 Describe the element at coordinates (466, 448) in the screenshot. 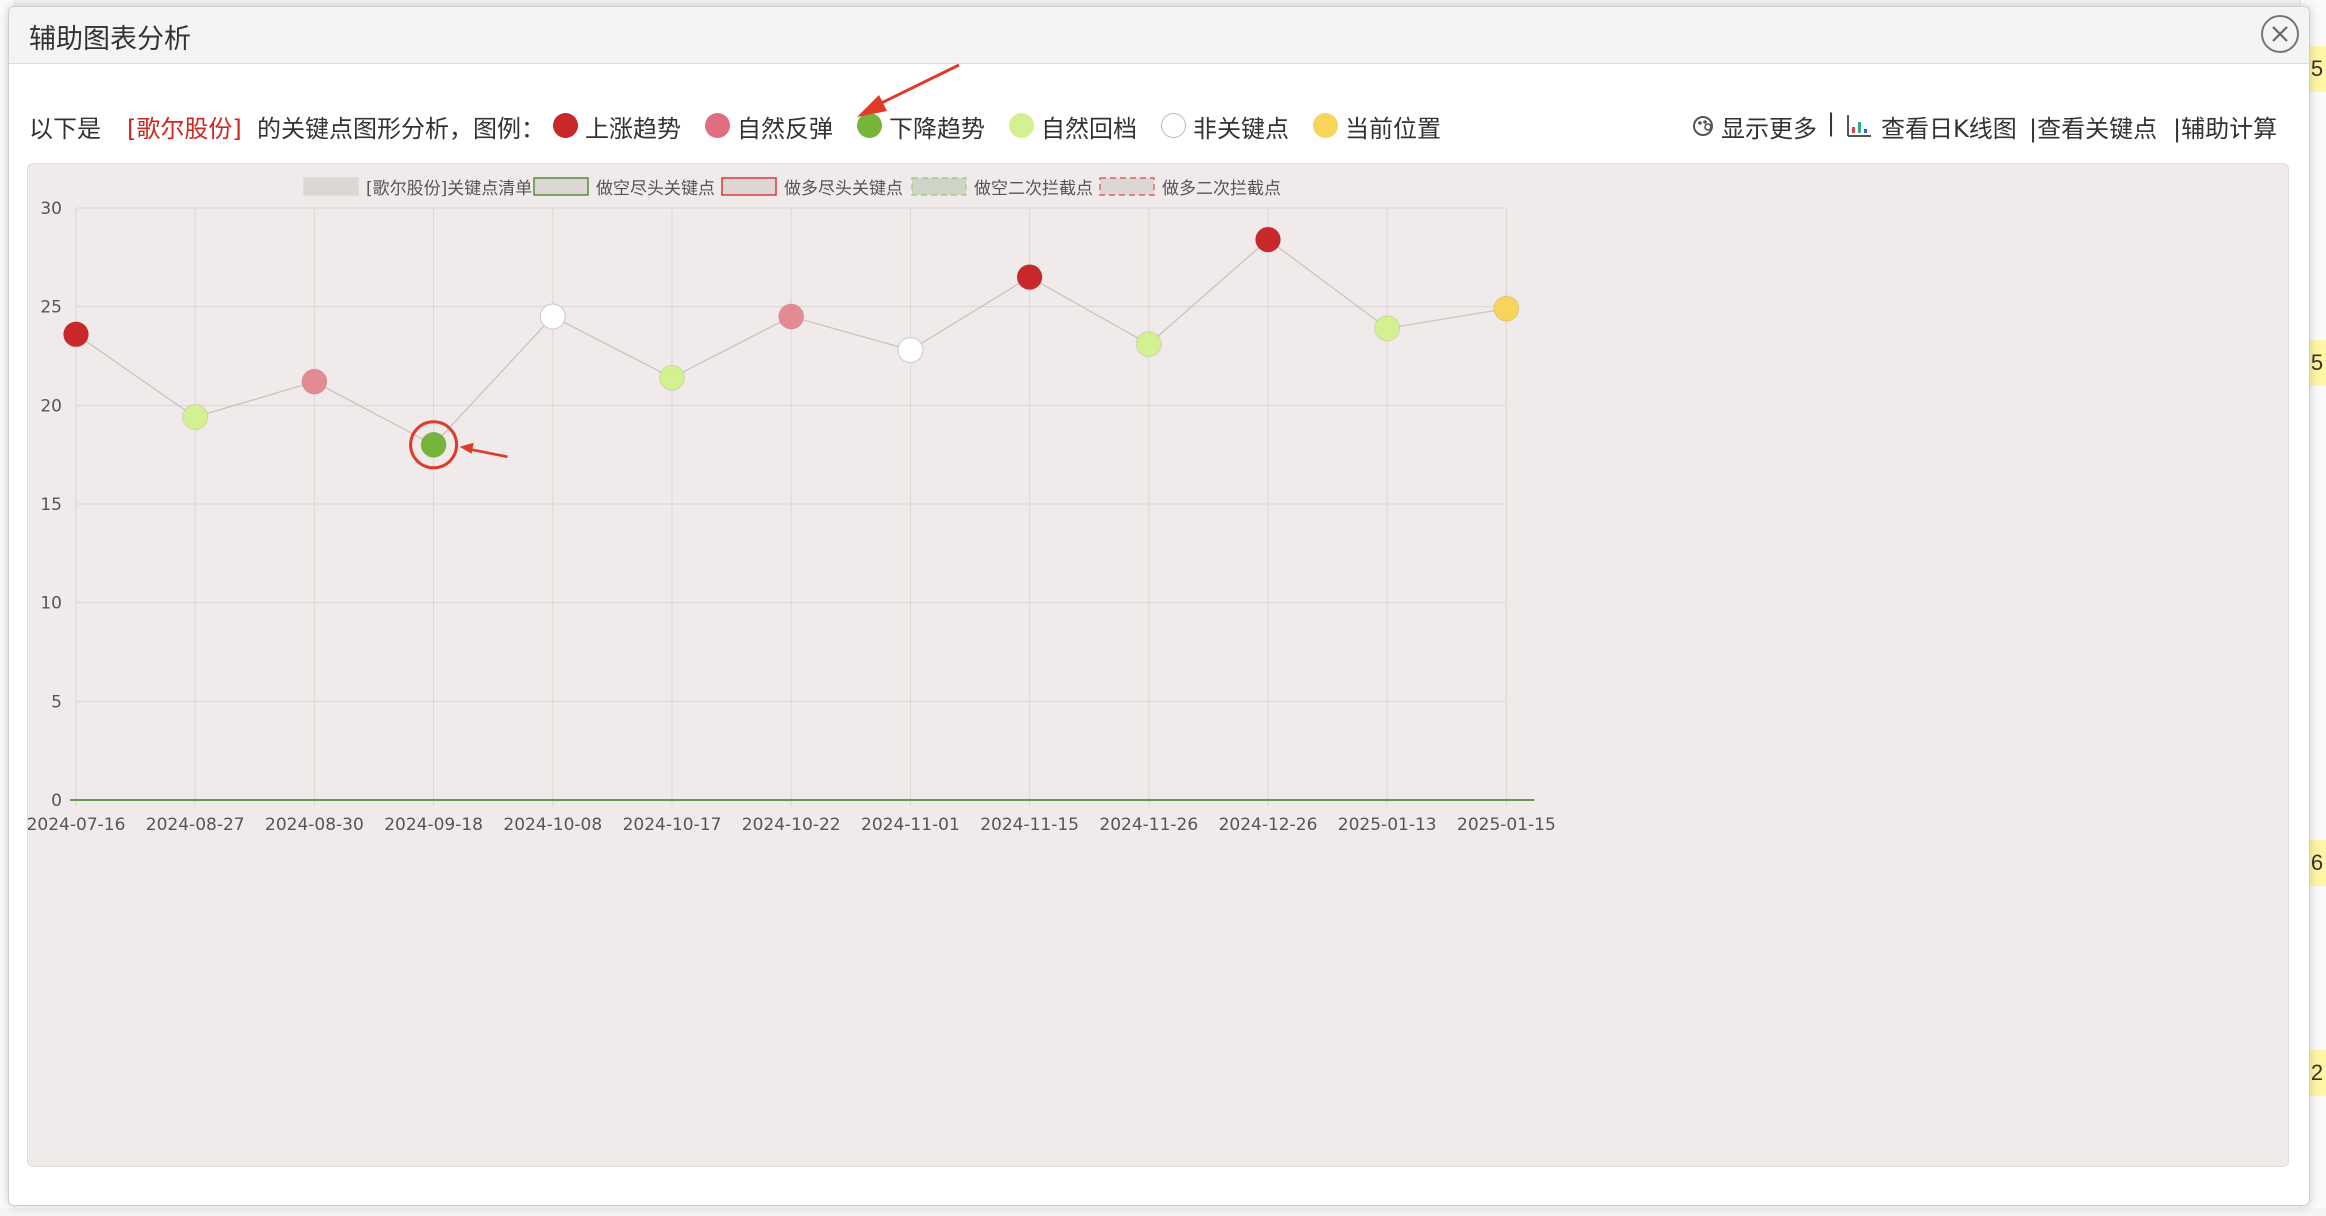

I see `highlight-arrow-head` at that location.